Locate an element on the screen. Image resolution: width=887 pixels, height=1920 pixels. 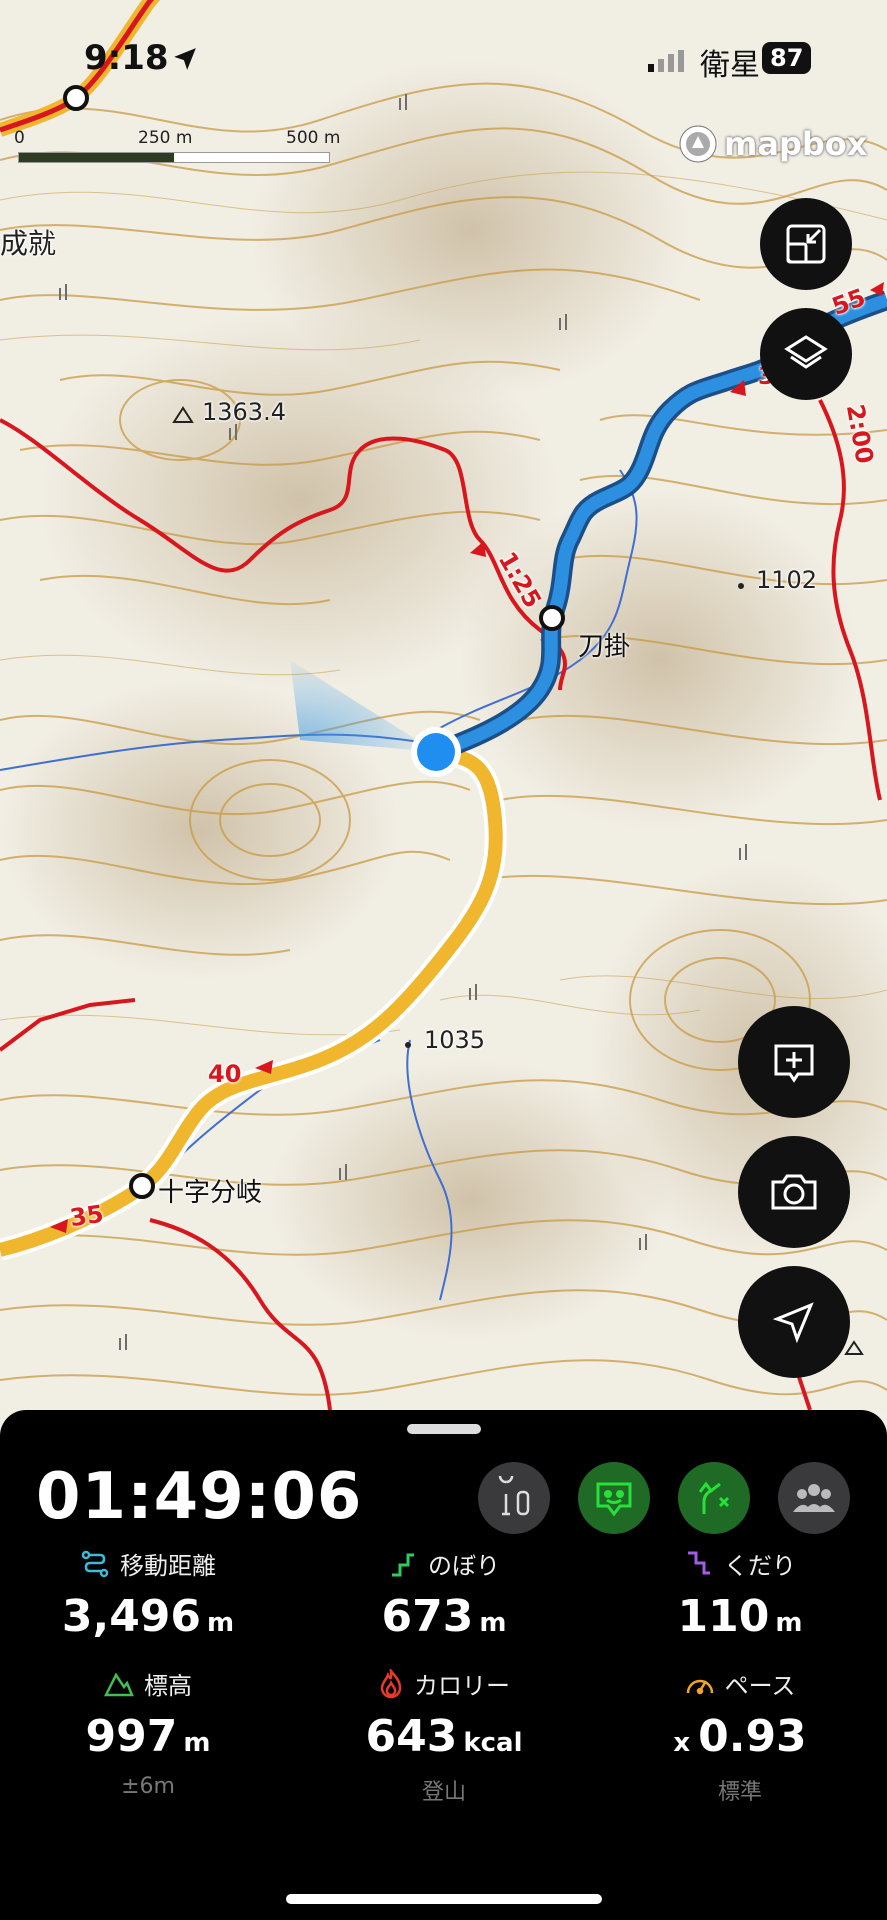
map-chat-icon is located at coordinates (614, 1499).